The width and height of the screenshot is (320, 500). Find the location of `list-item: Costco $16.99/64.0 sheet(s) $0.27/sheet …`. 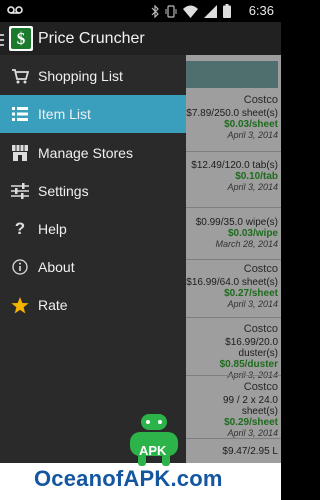

list-item: Costco $16.99/64.0 sheet(s) $0.27/sheet … is located at coordinates (232, 287).